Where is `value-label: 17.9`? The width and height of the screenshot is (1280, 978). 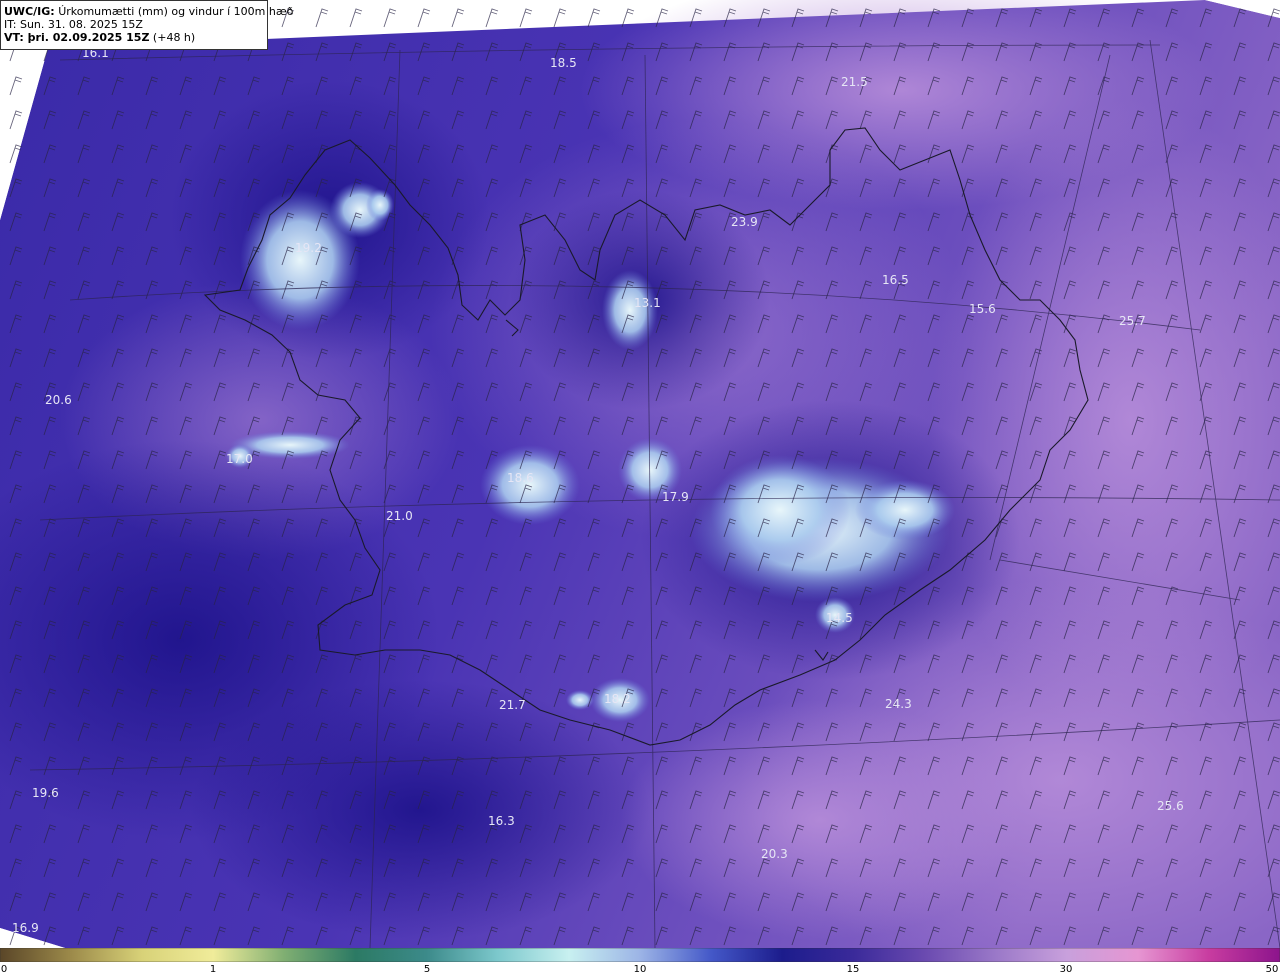
value-label: 17.9 is located at coordinates (675, 497).